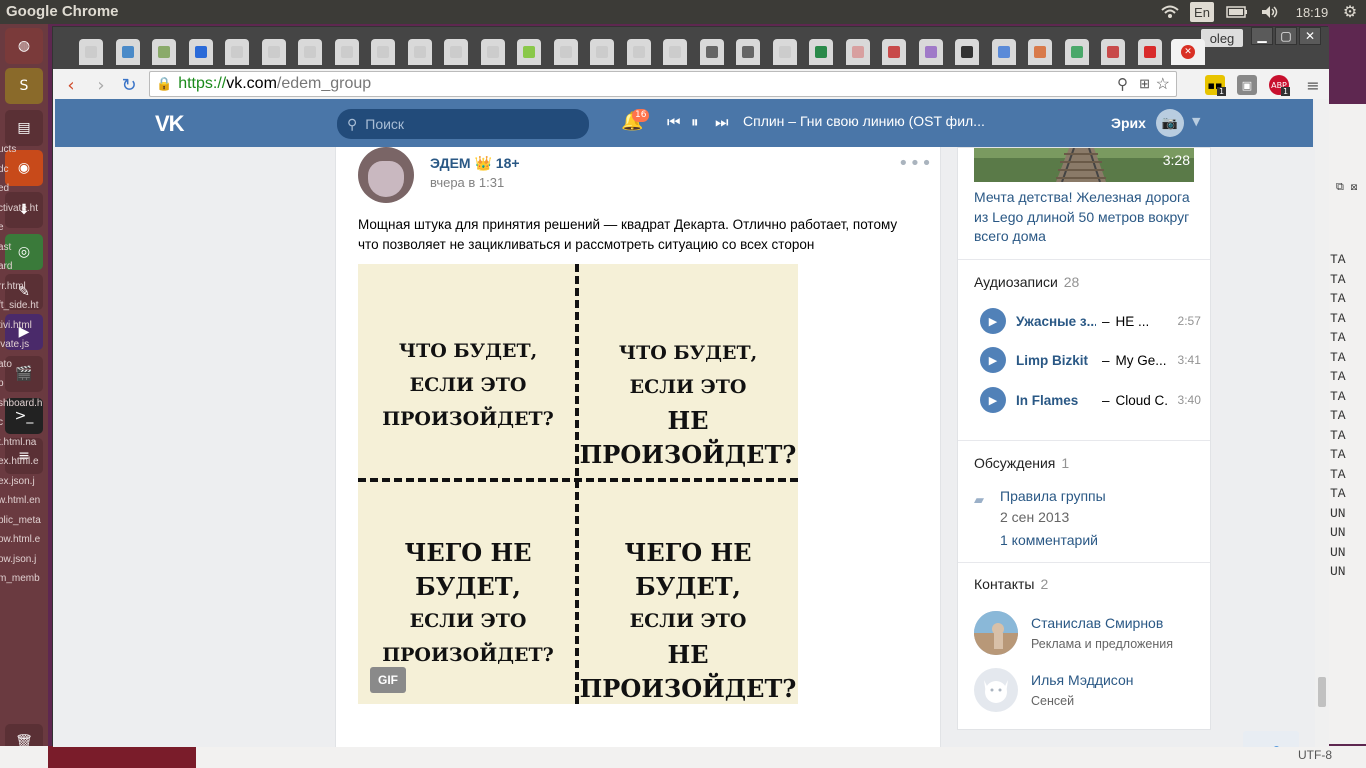 Image resolution: width=1366 pixels, height=768 pixels. Describe the element at coordinates (1089, 400) in the screenshot. I see `audio-item: ▶ In Flames–Cloud C...3:40` at that location.